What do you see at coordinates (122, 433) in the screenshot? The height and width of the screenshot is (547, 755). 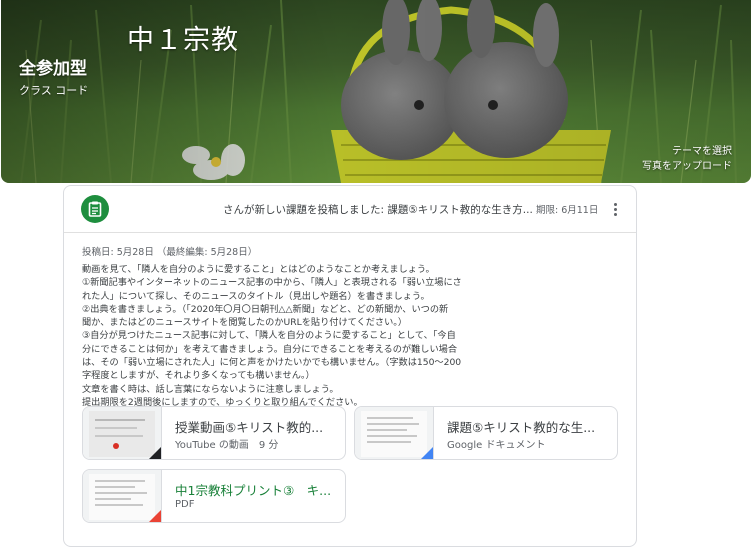 I see `video-thumbnail` at bounding box center [122, 433].